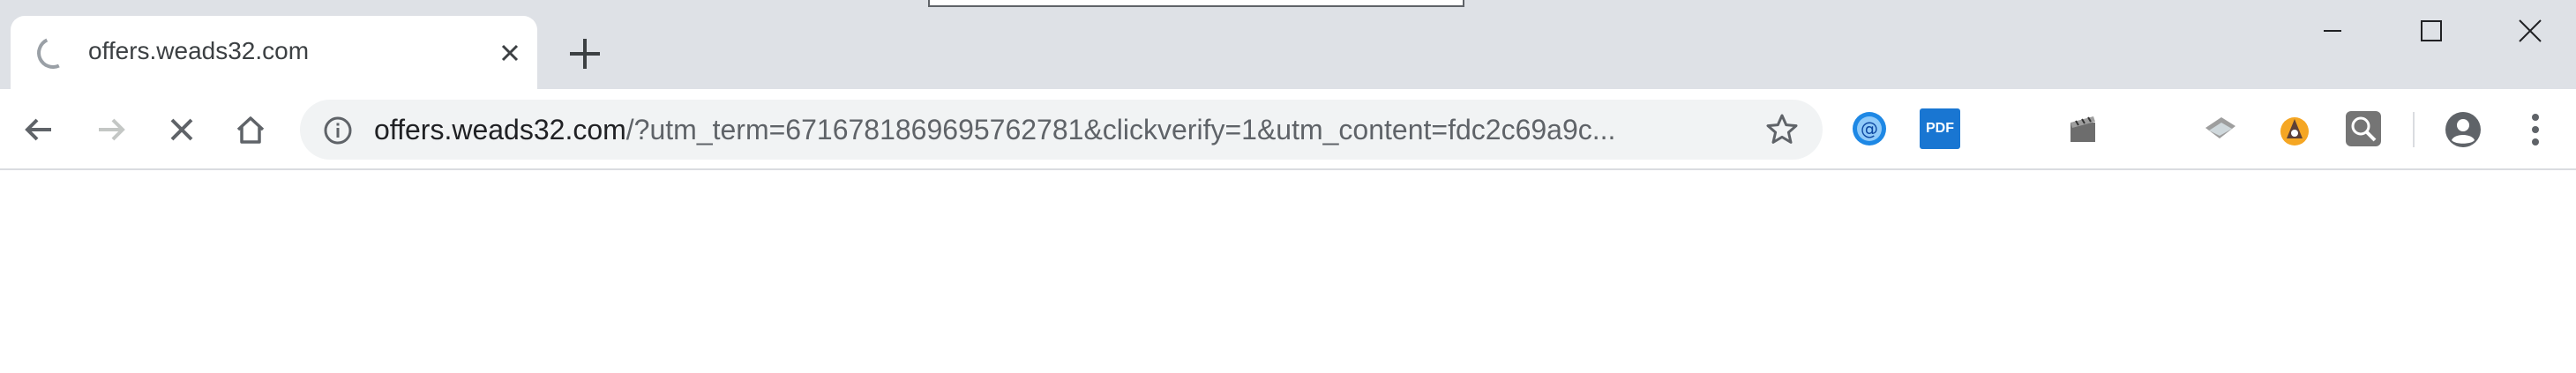  What do you see at coordinates (2432, 31) in the screenshot?
I see `maximize-button` at bounding box center [2432, 31].